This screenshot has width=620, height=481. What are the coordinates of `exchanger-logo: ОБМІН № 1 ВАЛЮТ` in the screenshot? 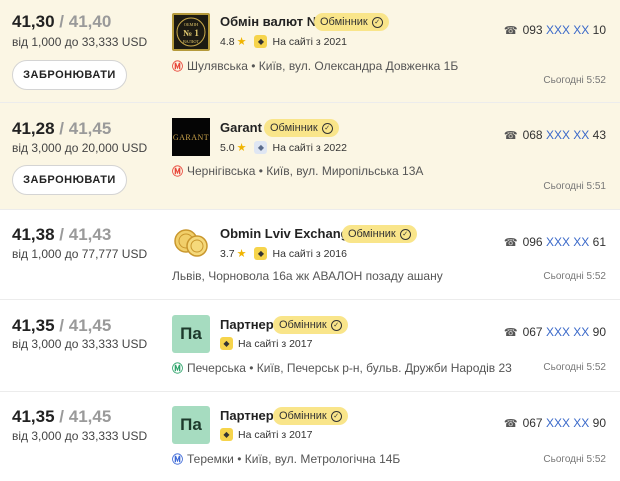 It's located at (191, 32).